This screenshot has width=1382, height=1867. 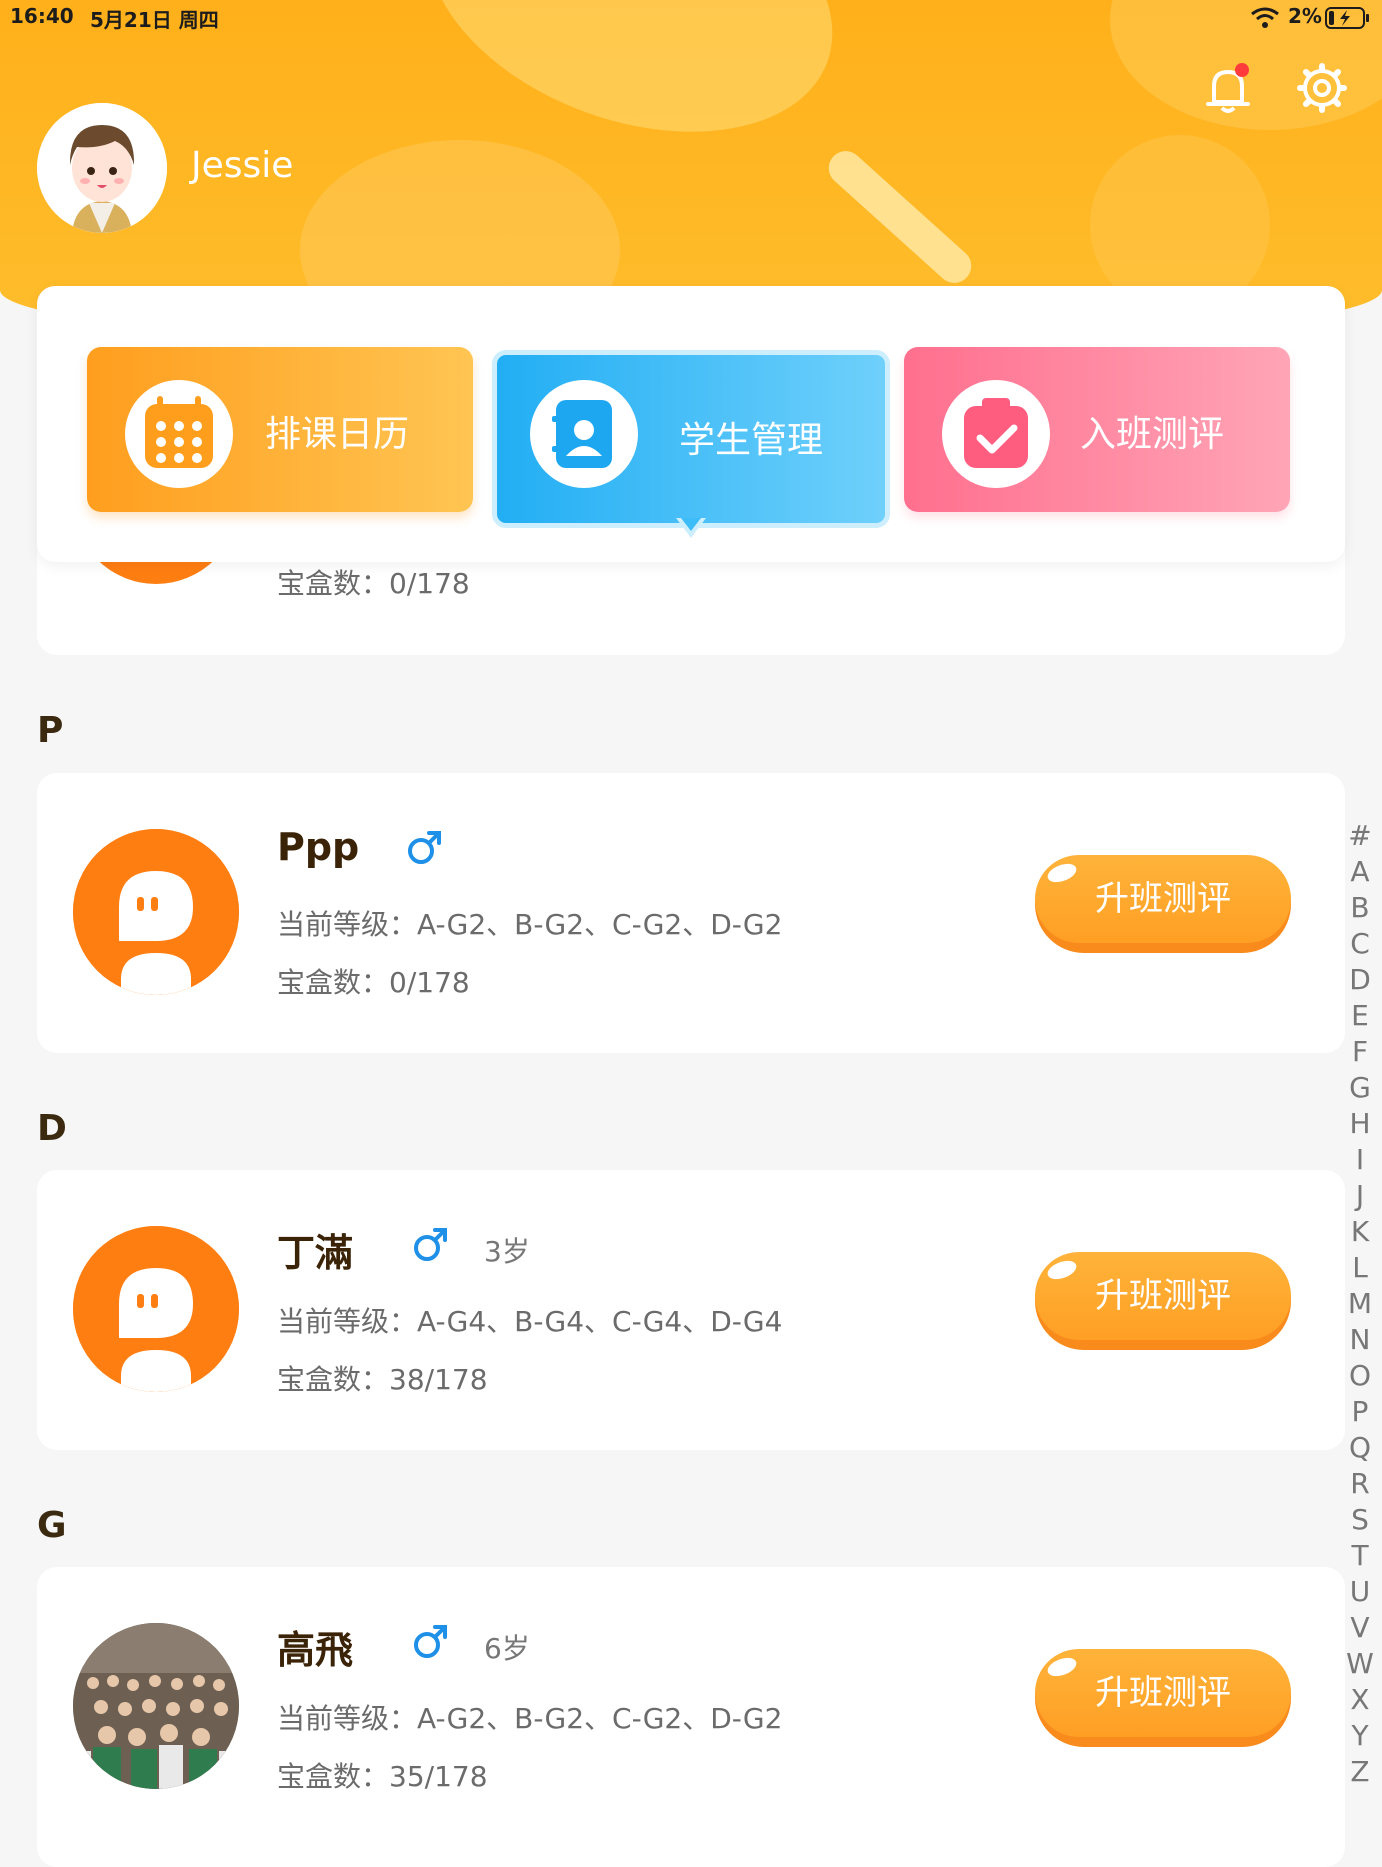 What do you see at coordinates (1360, 1088) in the screenshot?
I see `index-letter: G` at bounding box center [1360, 1088].